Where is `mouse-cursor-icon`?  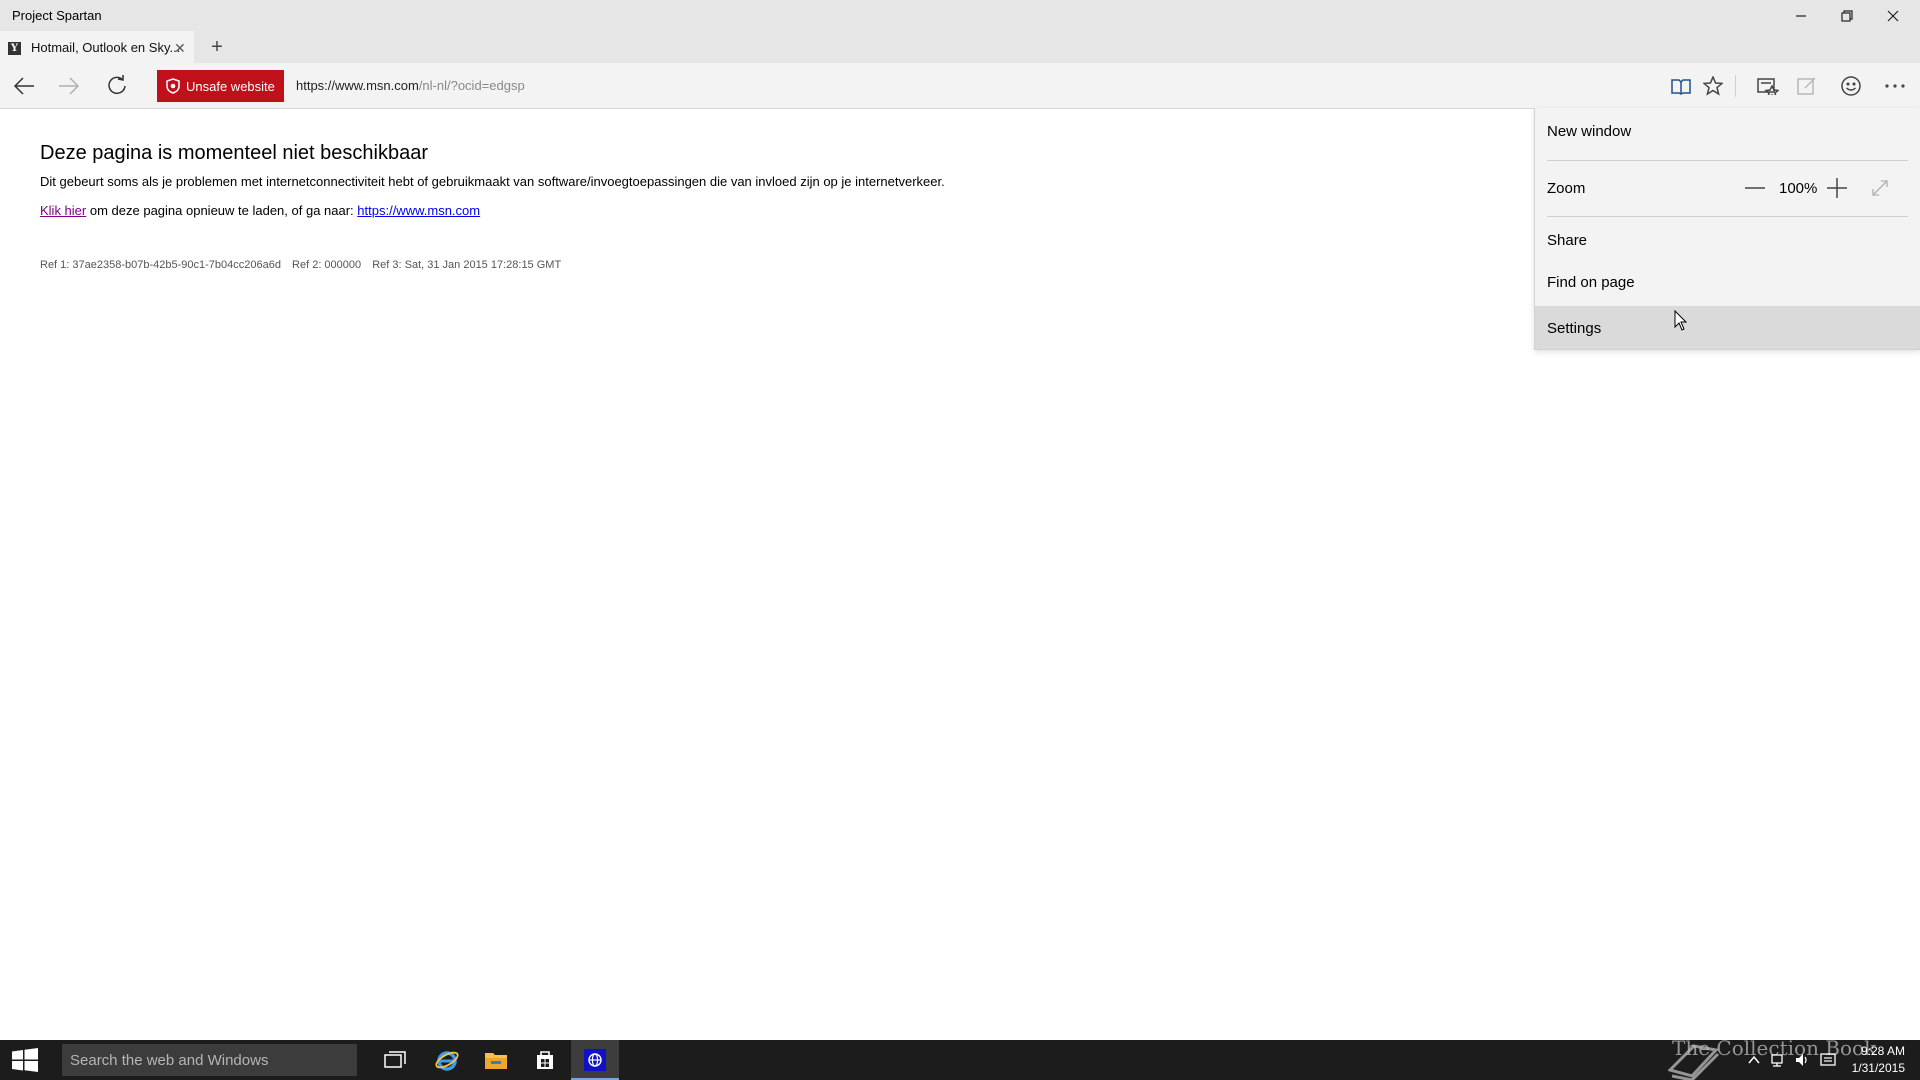 mouse-cursor-icon is located at coordinates (1681, 320).